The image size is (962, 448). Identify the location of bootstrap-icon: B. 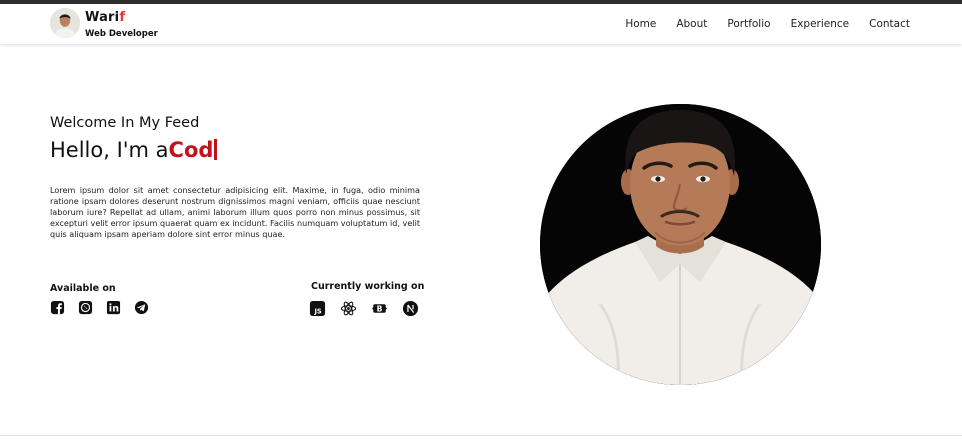
(379, 308).